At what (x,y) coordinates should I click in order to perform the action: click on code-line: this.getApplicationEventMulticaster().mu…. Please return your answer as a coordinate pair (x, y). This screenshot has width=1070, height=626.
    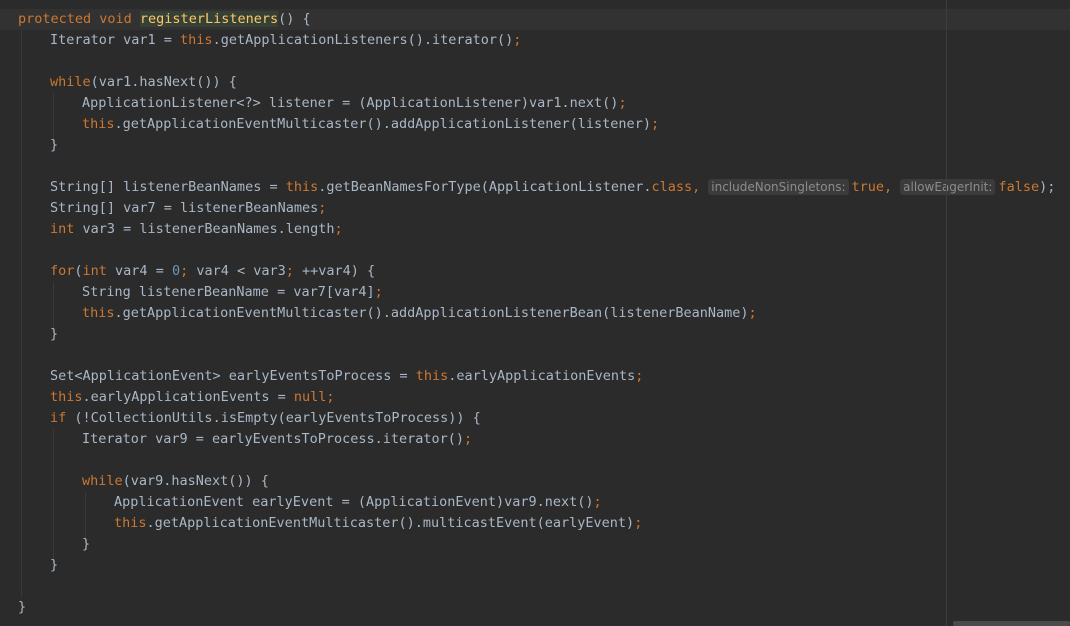
    Looking at the image, I should click on (378, 523).